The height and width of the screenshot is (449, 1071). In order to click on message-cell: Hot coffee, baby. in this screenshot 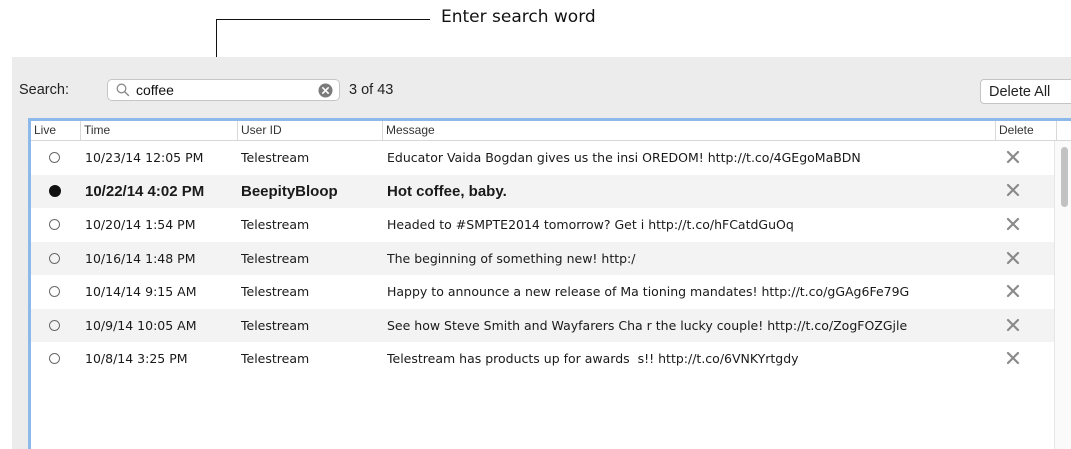, I will do `click(447, 191)`.